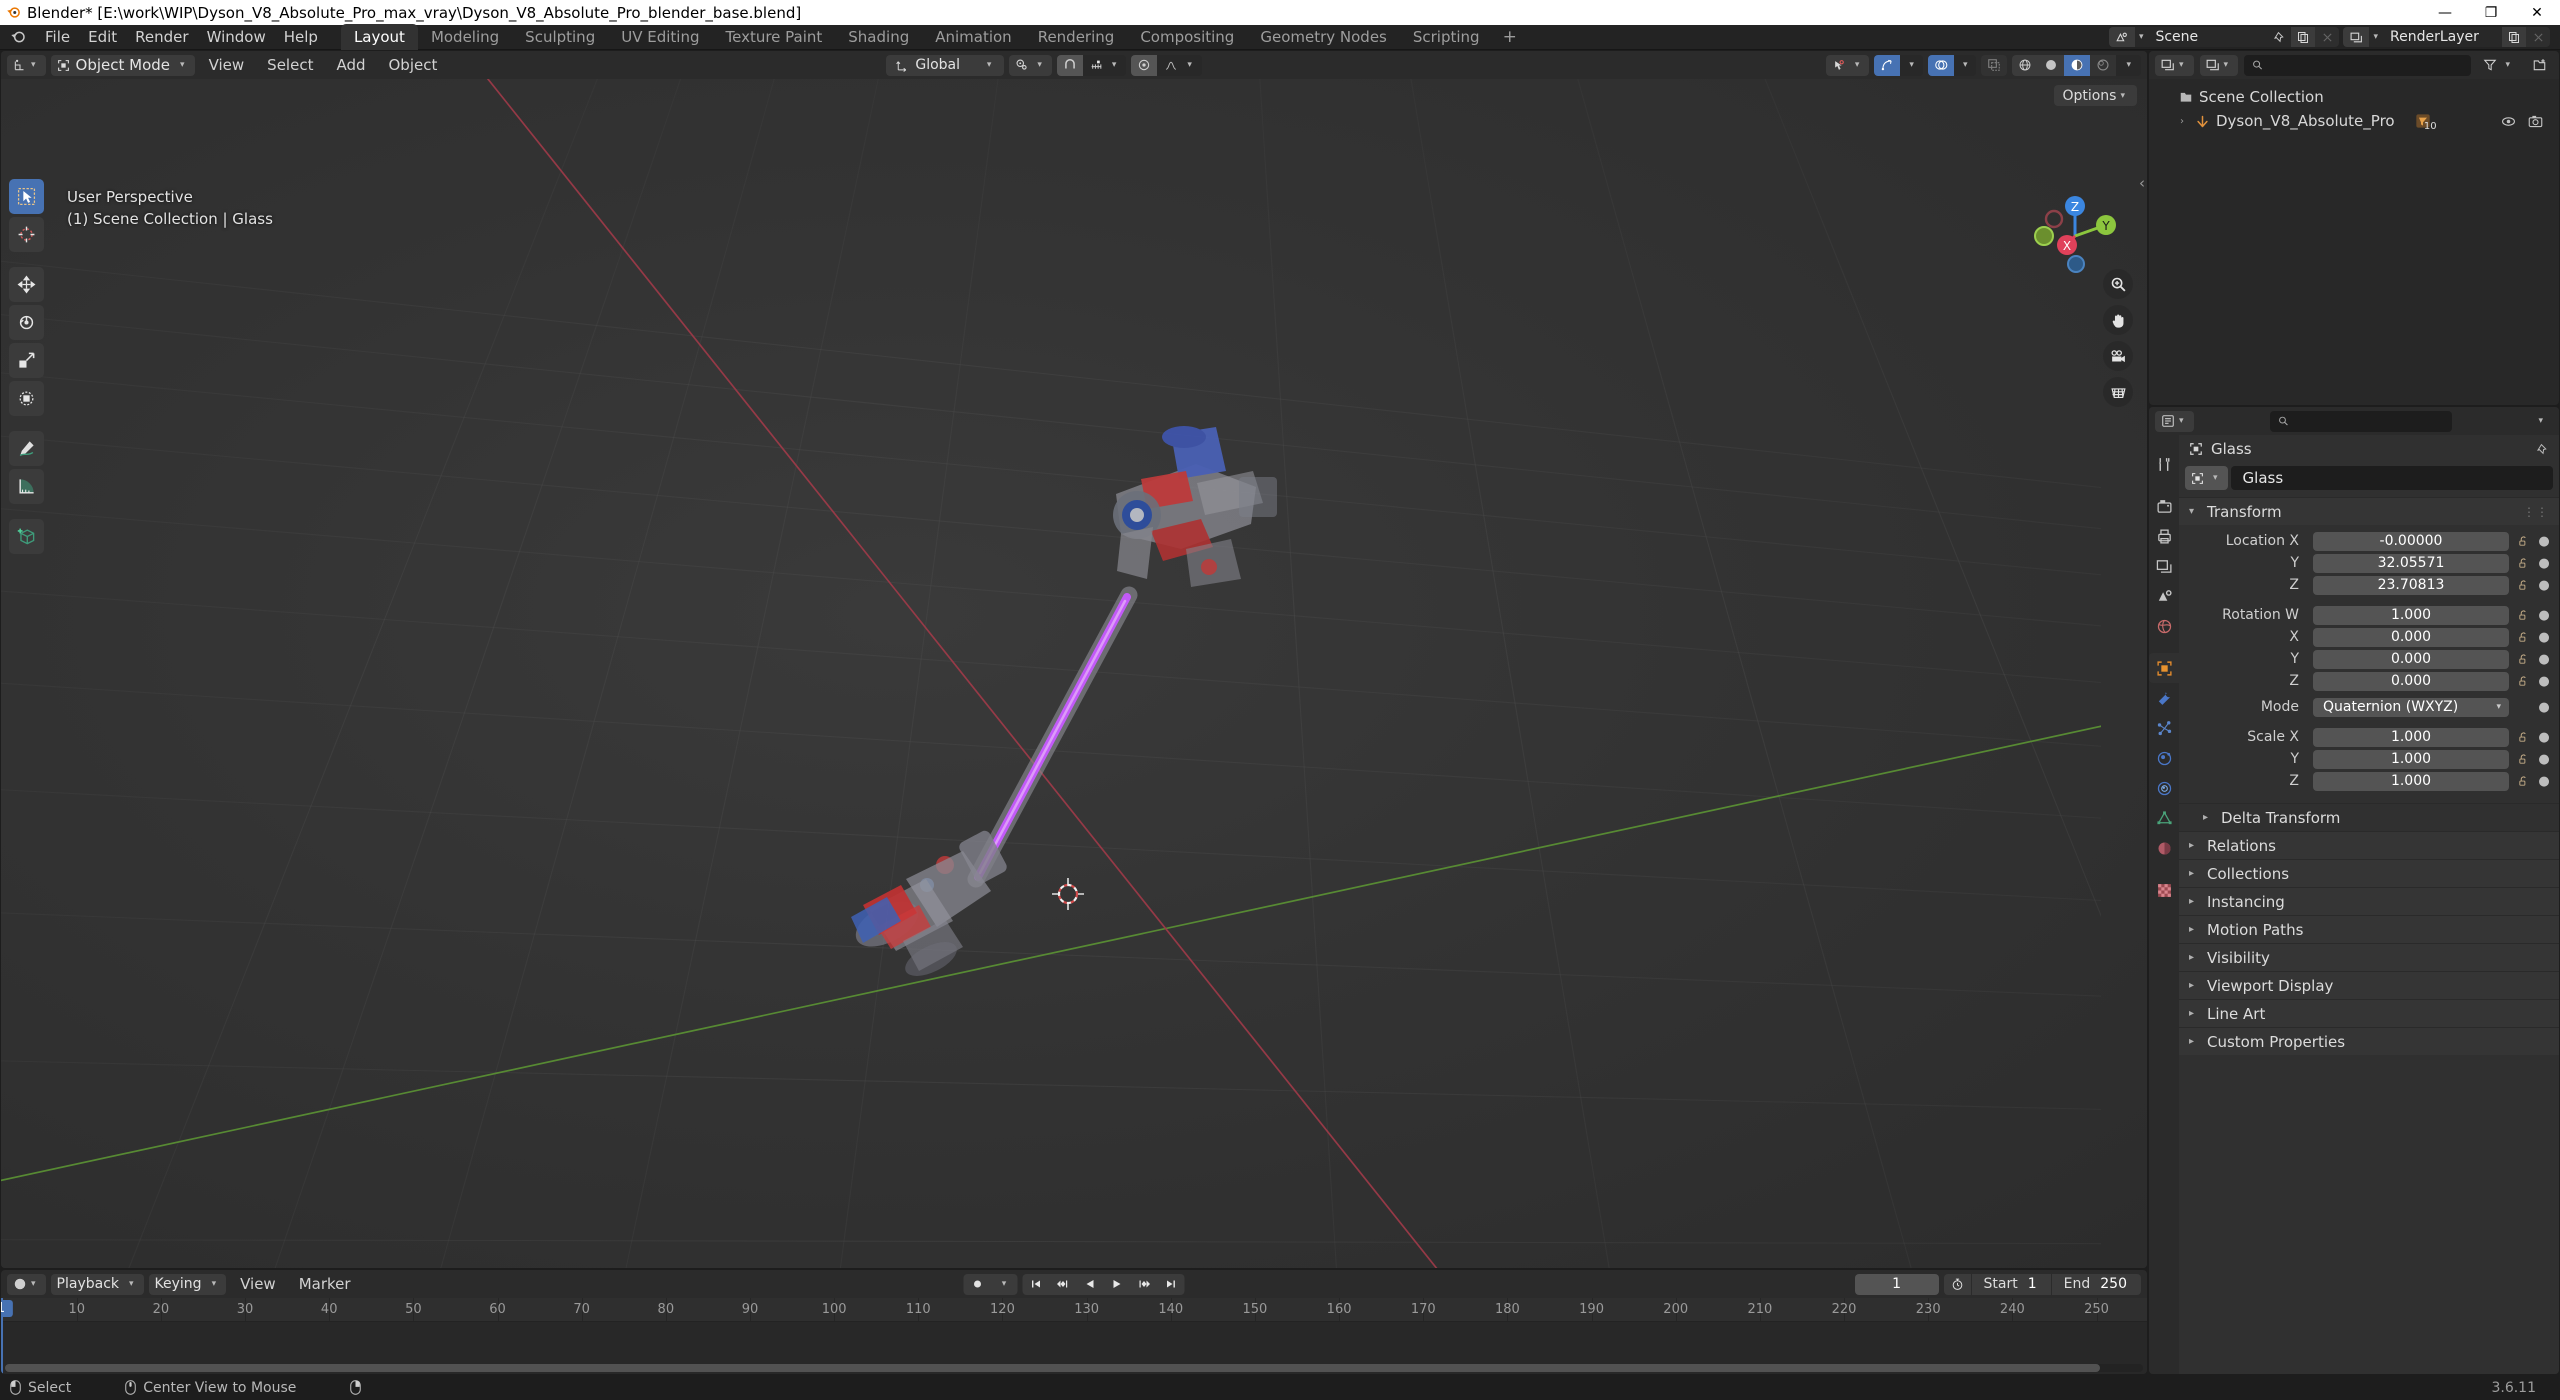 The width and height of the screenshot is (2560, 1400). What do you see at coordinates (973, 37) in the screenshot?
I see `tab-animation: Animation` at bounding box center [973, 37].